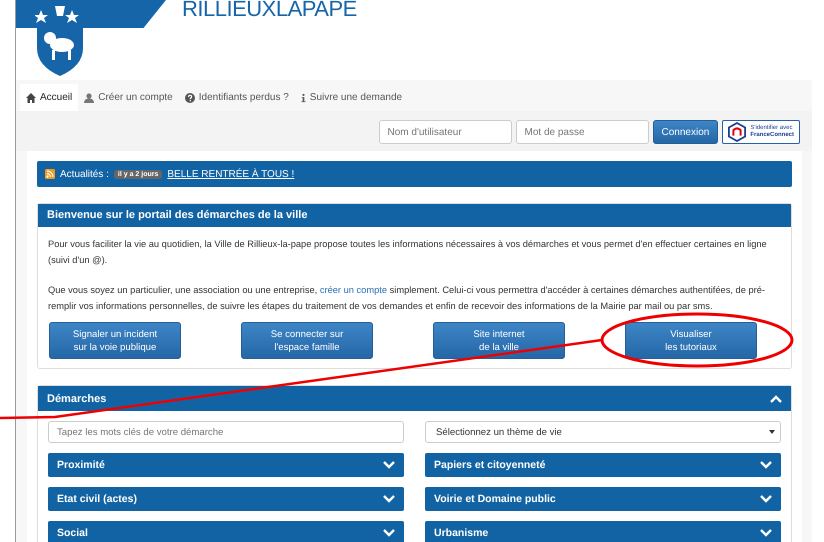 This screenshot has width=824, height=542. I want to click on category-header: Urbanisme, so click(603, 531).